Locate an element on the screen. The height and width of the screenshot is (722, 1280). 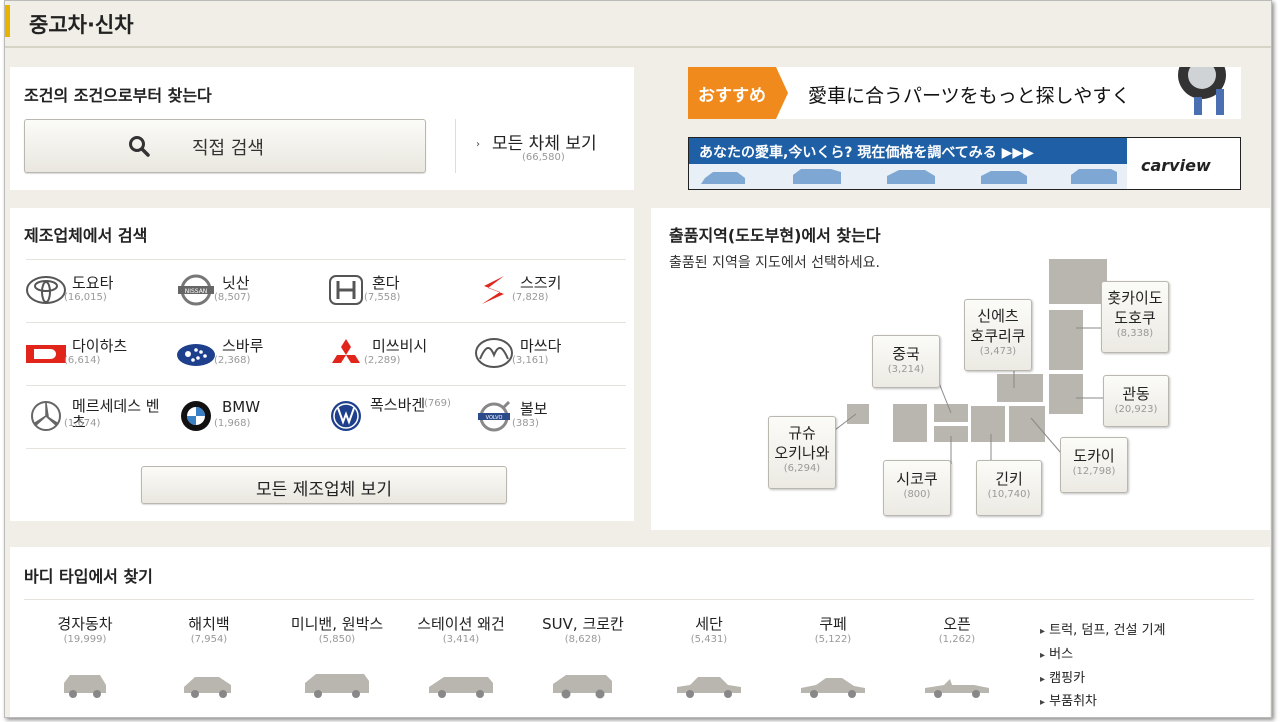
maker-mercedes: 메르세데스 벤츠 (1,674) is located at coordinates (96, 416).